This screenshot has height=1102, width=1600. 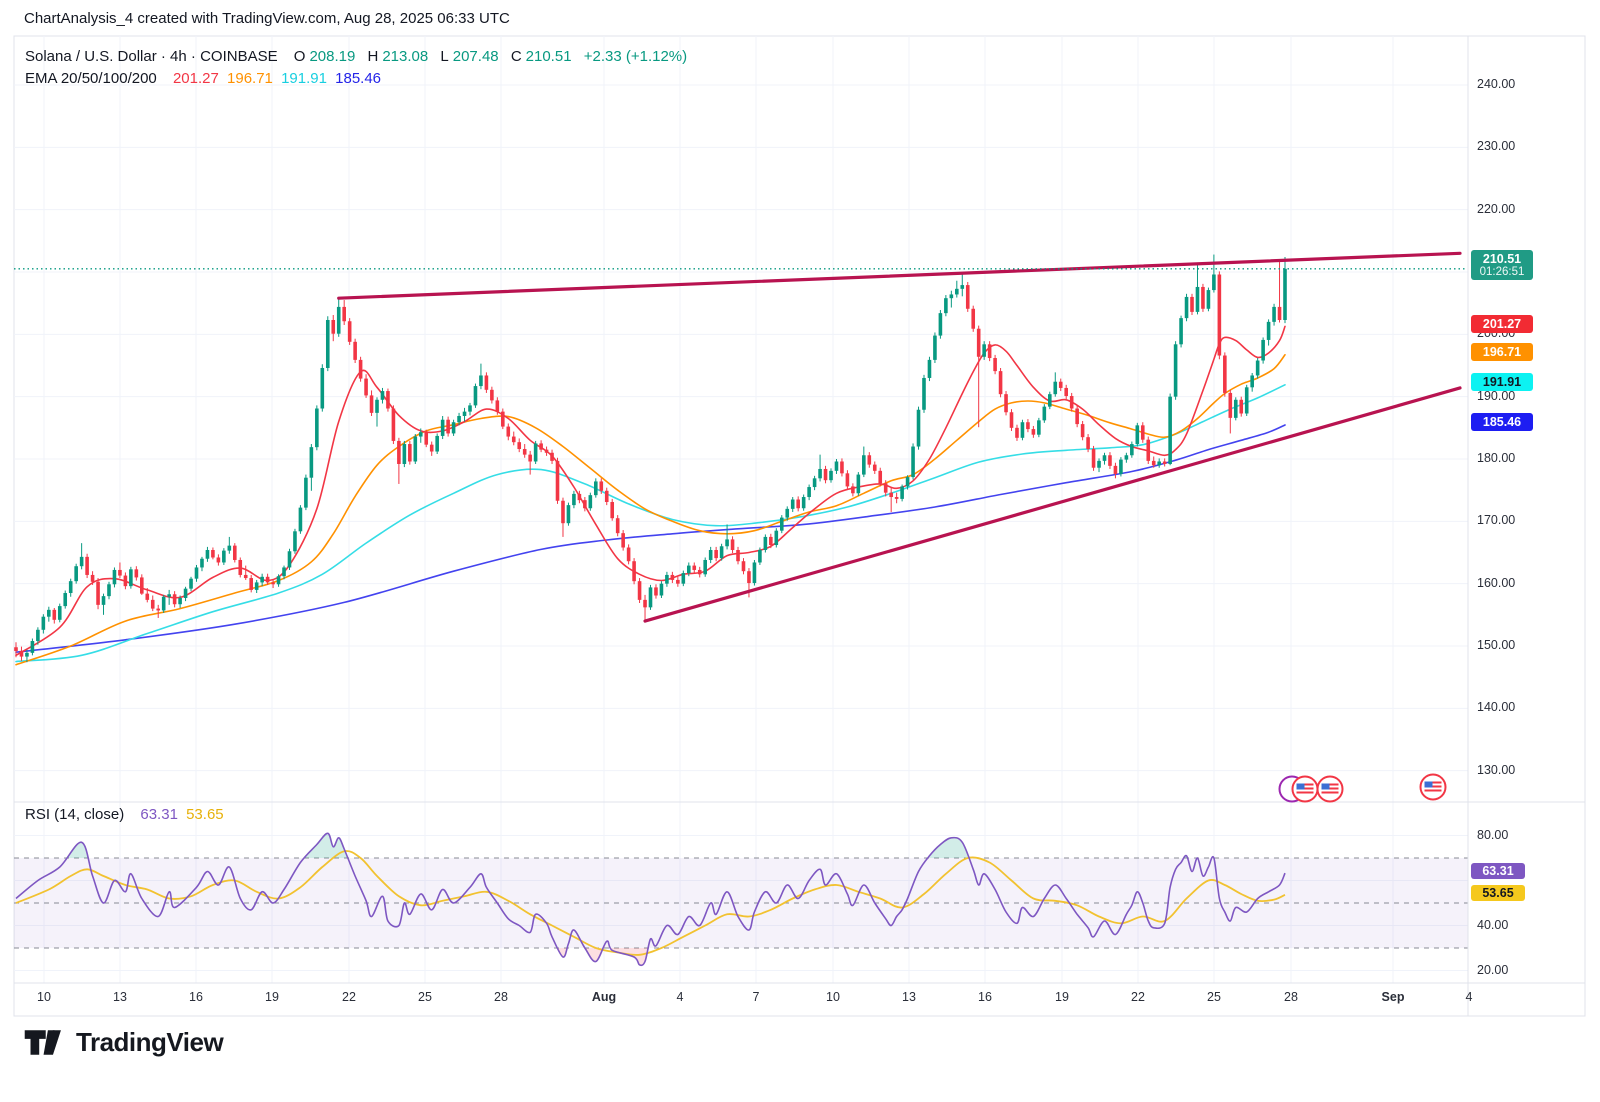 What do you see at coordinates (332, 56) in the screenshot?
I see `ohlc-open-value: 208.19` at bounding box center [332, 56].